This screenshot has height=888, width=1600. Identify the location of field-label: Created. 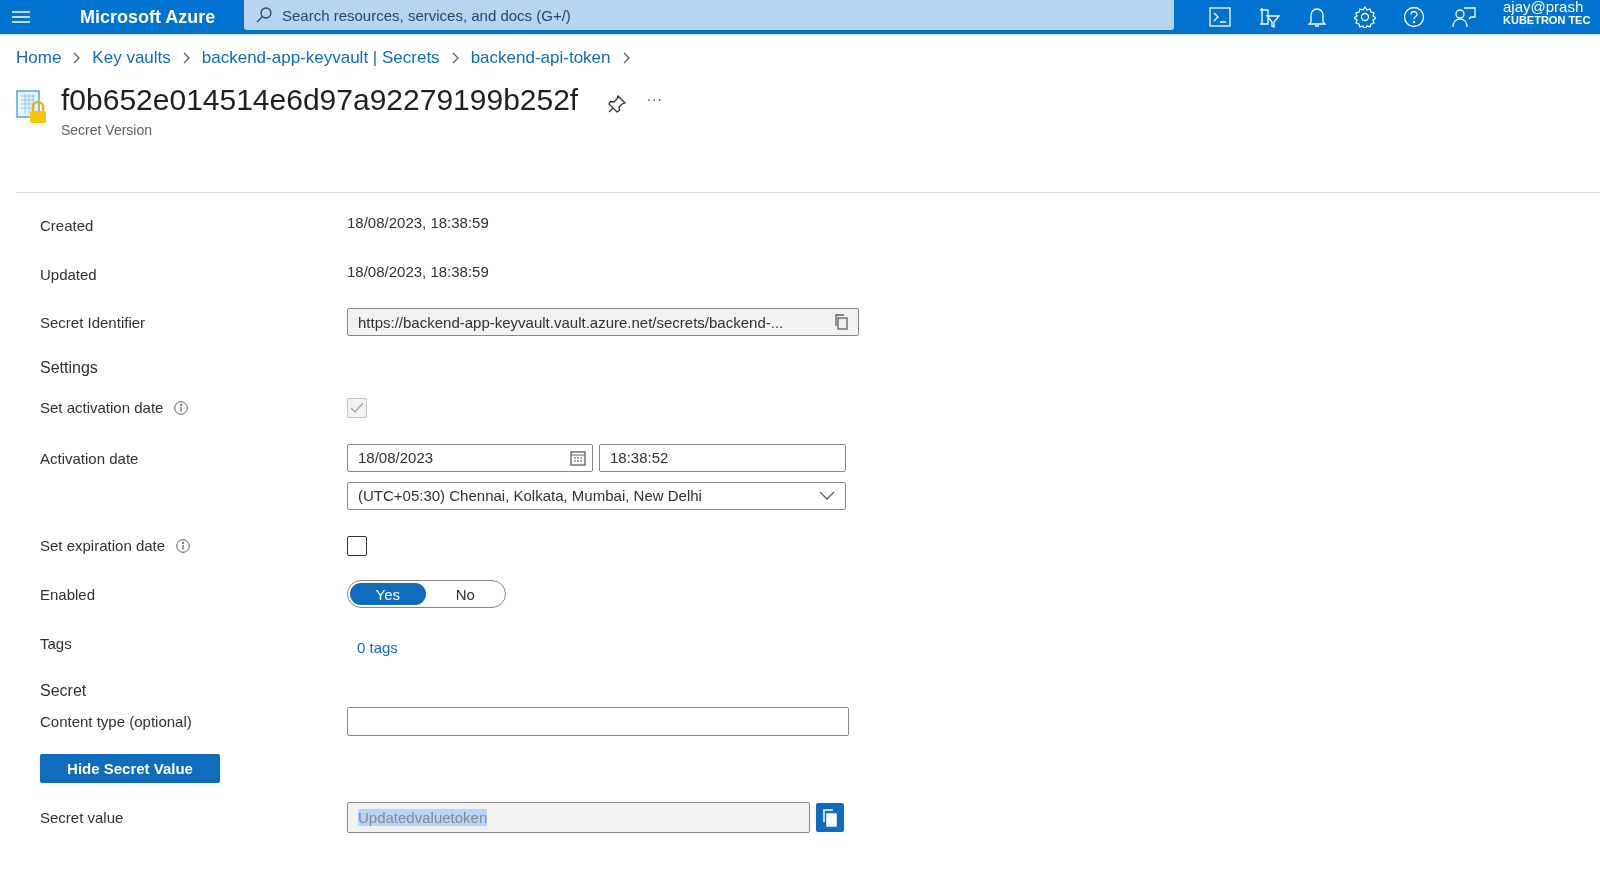
(67, 225).